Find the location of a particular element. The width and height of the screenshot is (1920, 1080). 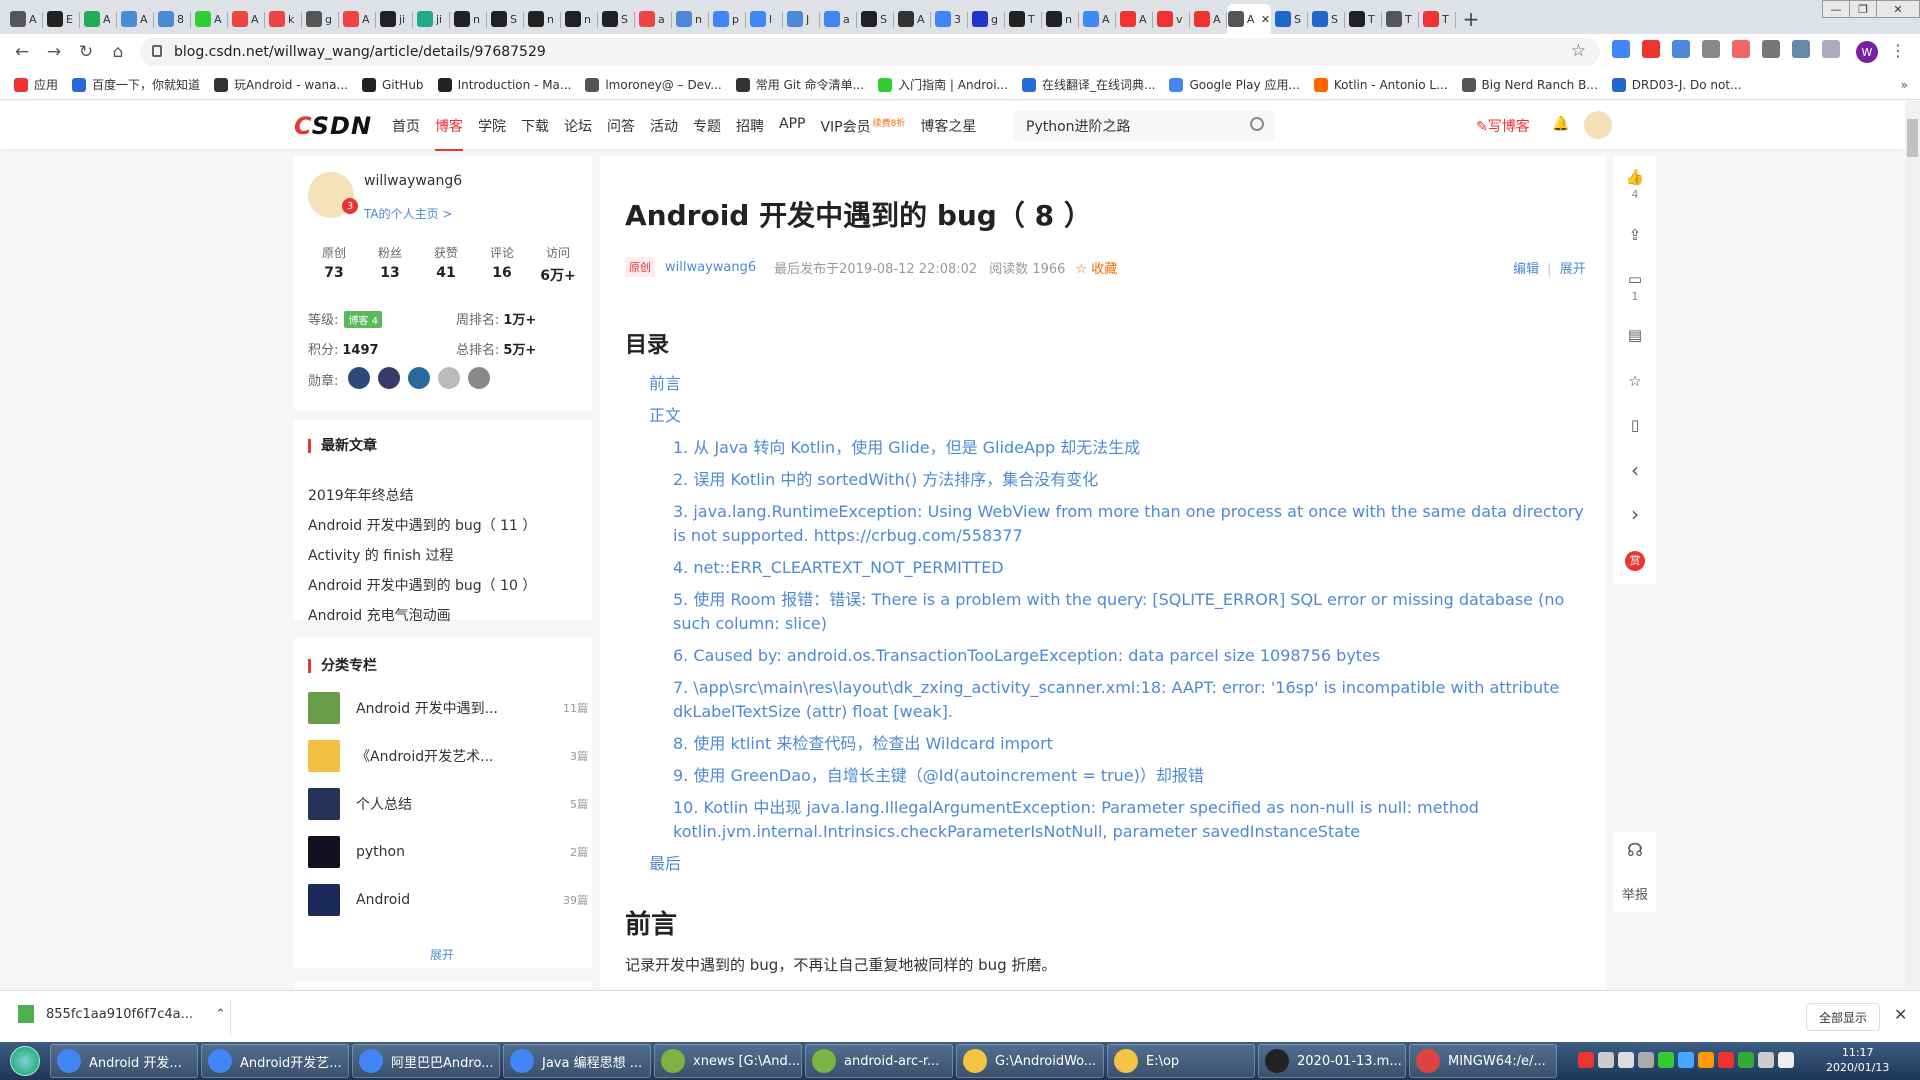

category-item: 《Android开发艺术... 3篇 is located at coordinates (448, 756).